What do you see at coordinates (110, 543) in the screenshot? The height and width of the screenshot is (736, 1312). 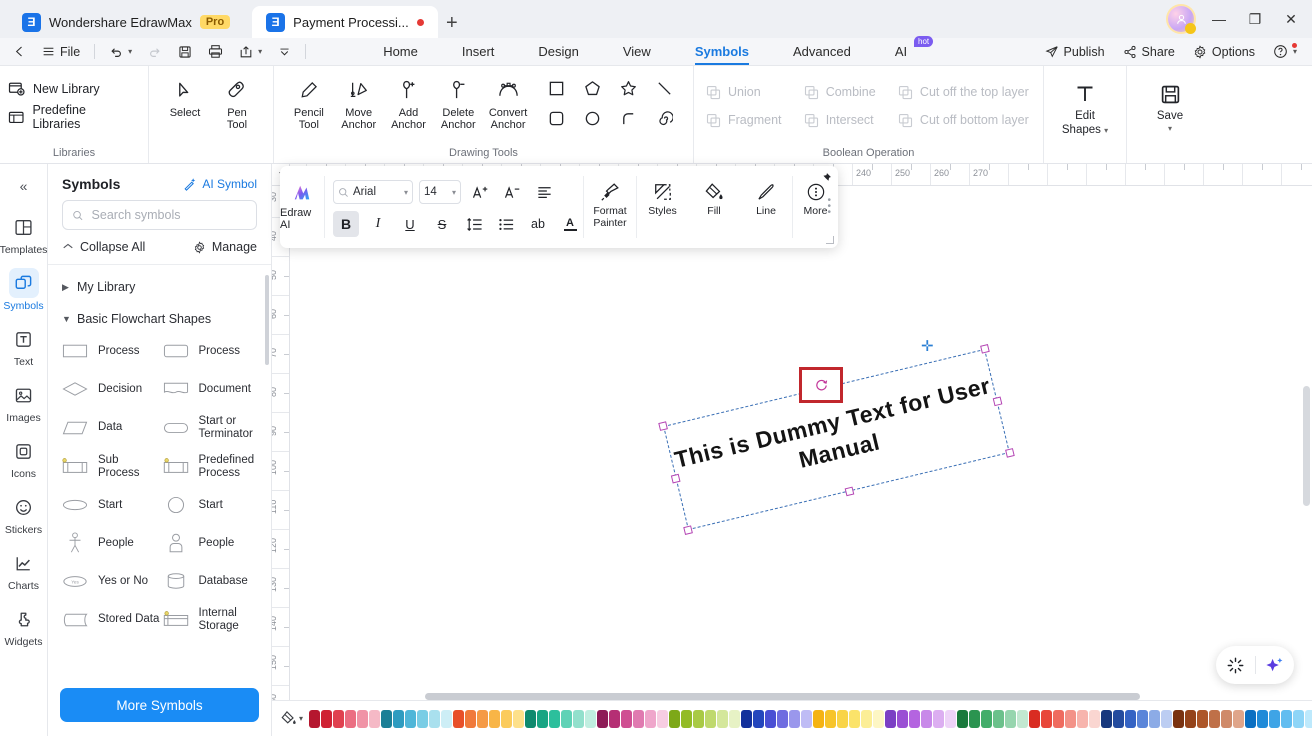 I see `symbol-people-figure: People` at bounding box center [110, 543].